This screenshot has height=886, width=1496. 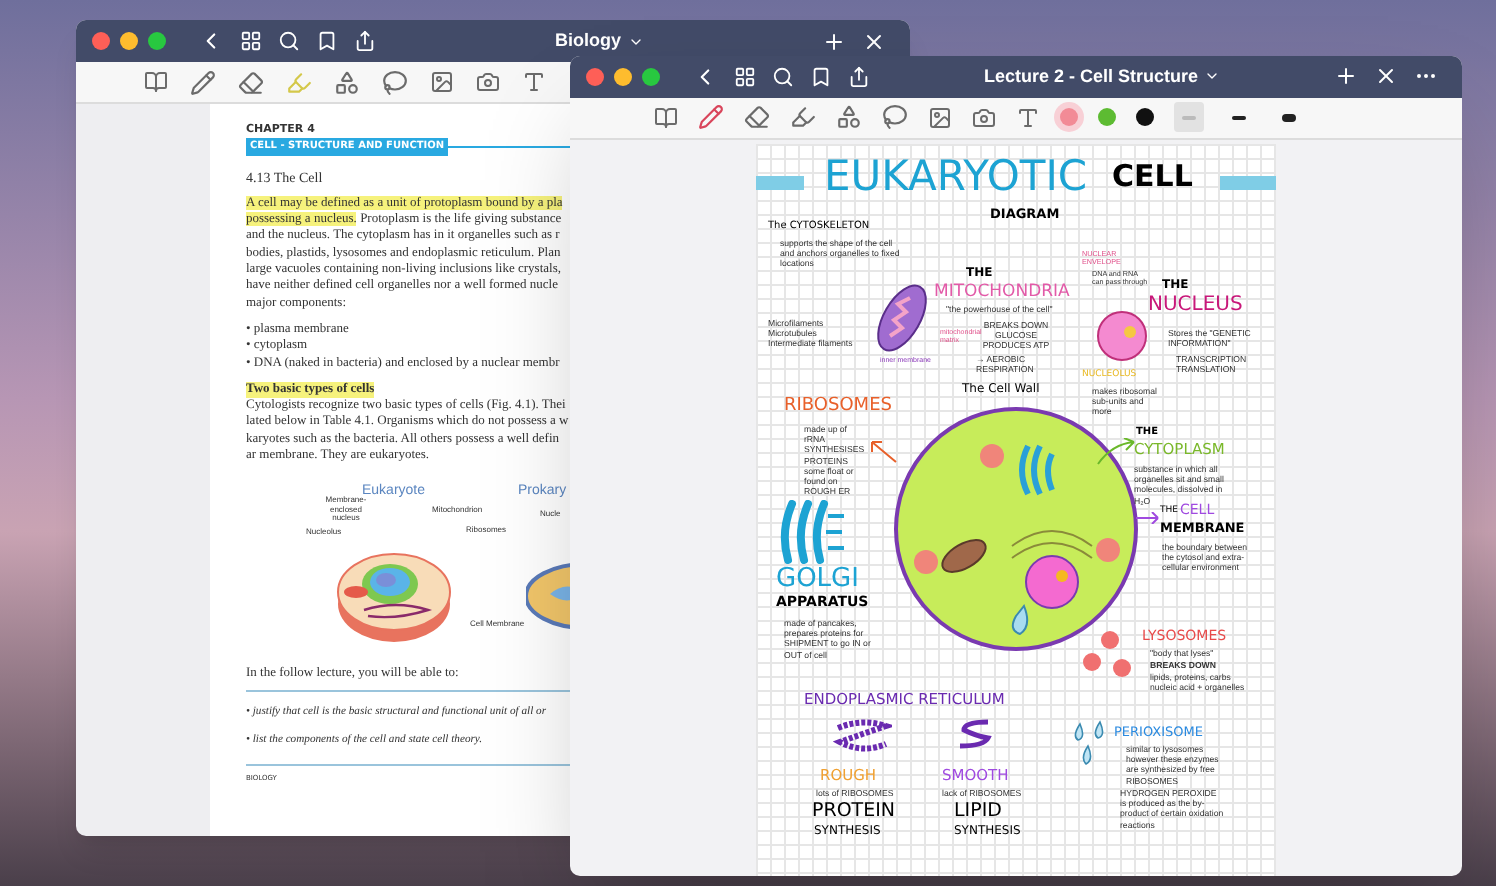 I want to click on note-title: CELL, so click(x=1152, y=177).